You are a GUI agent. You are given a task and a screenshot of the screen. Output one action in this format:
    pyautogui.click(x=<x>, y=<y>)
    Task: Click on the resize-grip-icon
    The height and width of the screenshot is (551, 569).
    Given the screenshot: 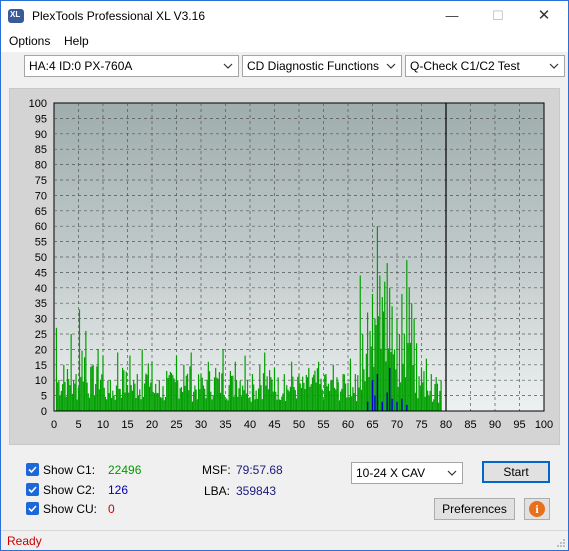 What is the action you would take?
    pyautogui.click(x=561, y=543)
    